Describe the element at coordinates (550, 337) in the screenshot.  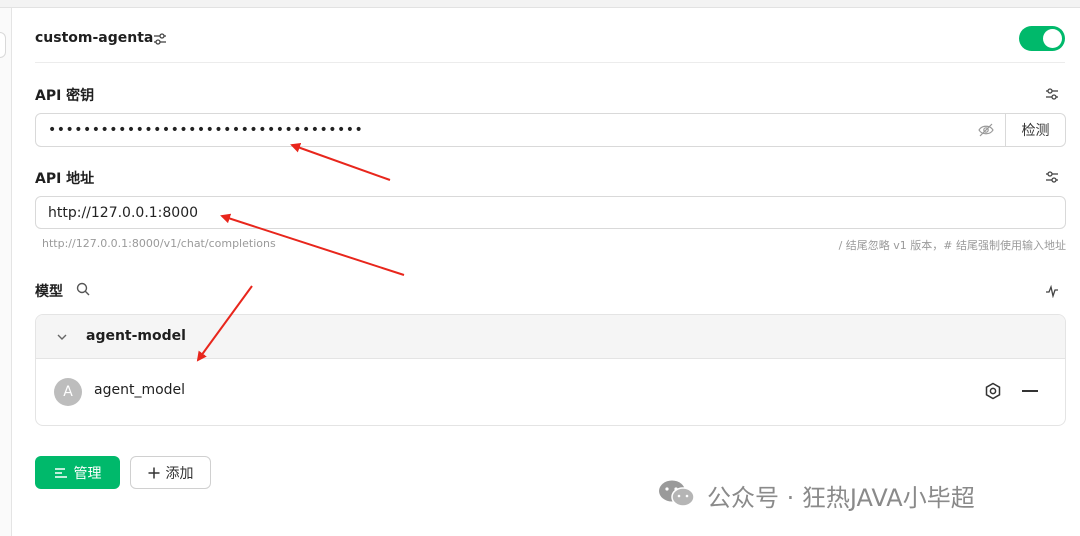
I see `model-group-header: agent-model` at that location.